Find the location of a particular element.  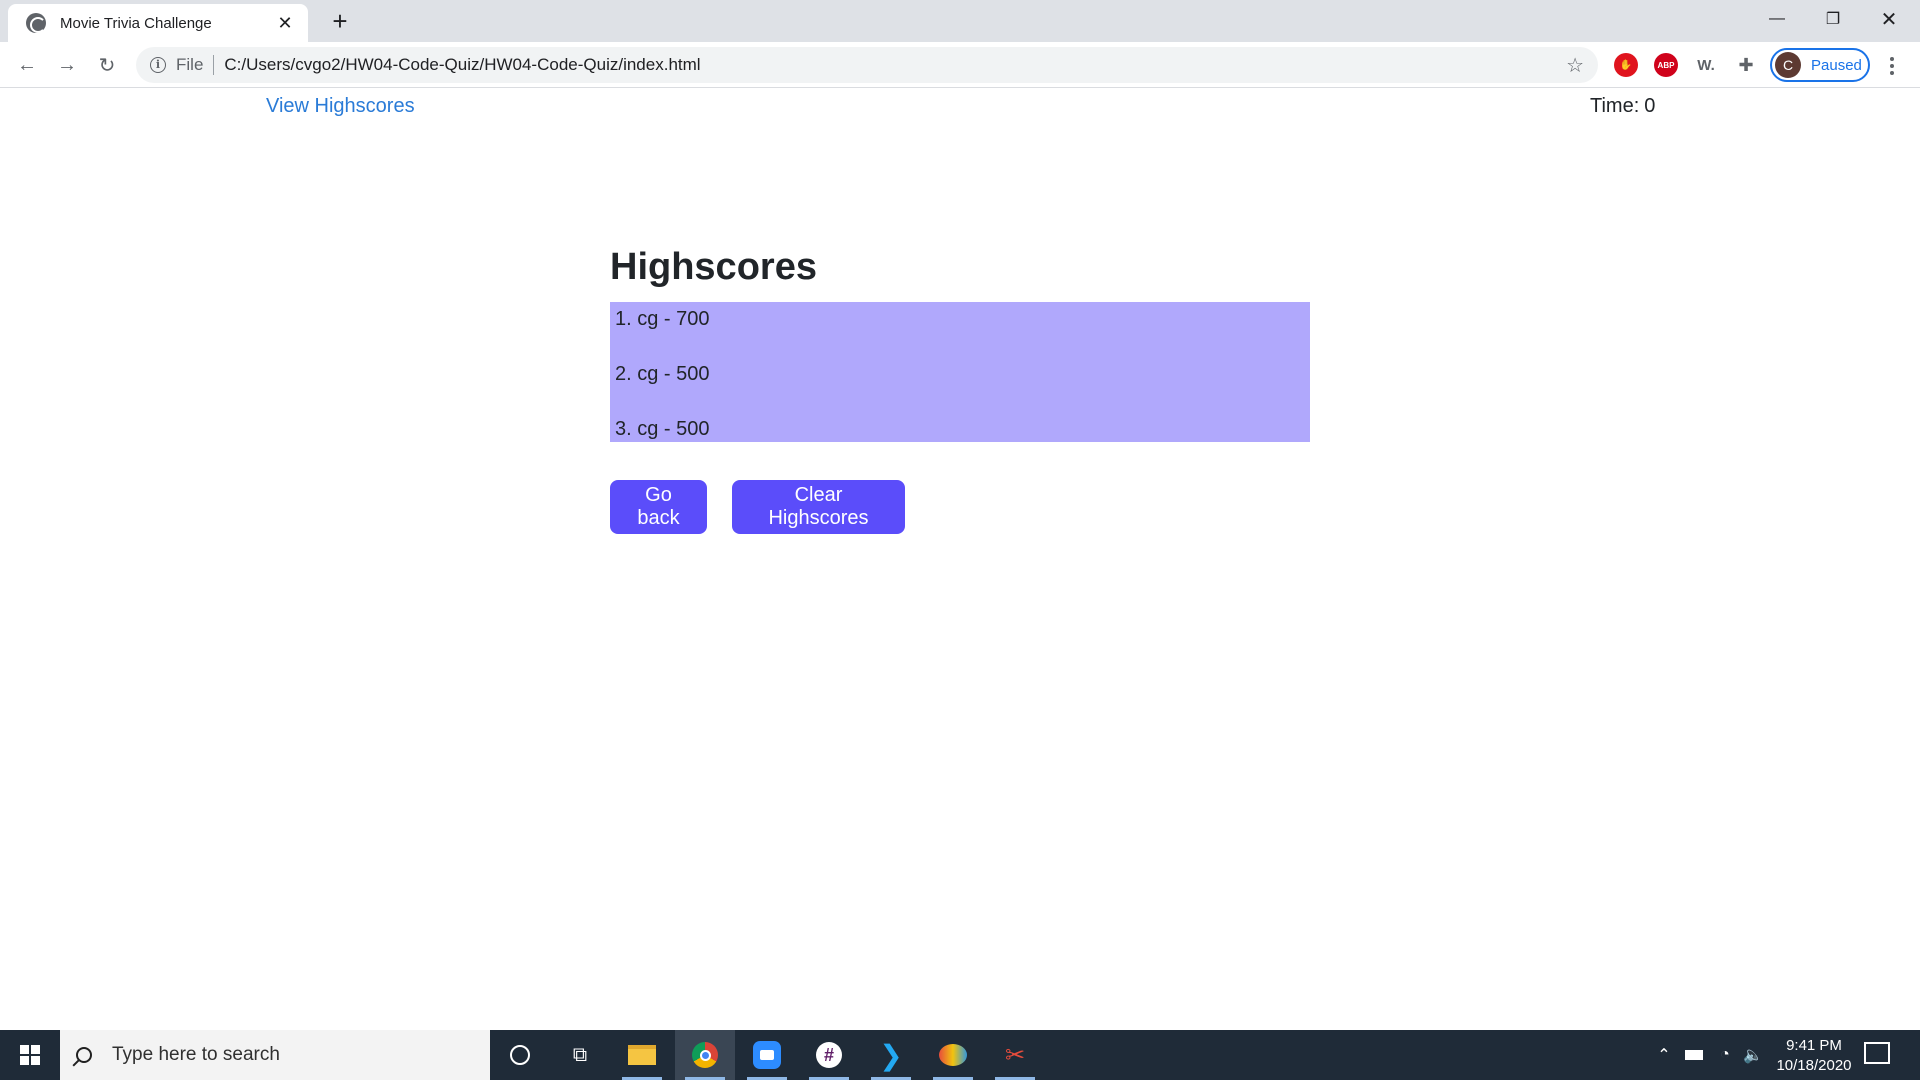

profile-button: C Paused is located at coordinates (1820, 65).